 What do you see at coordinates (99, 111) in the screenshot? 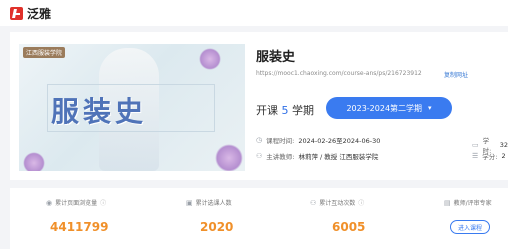
I see `cover-title: 服装史` at bounding box center [99, 111].